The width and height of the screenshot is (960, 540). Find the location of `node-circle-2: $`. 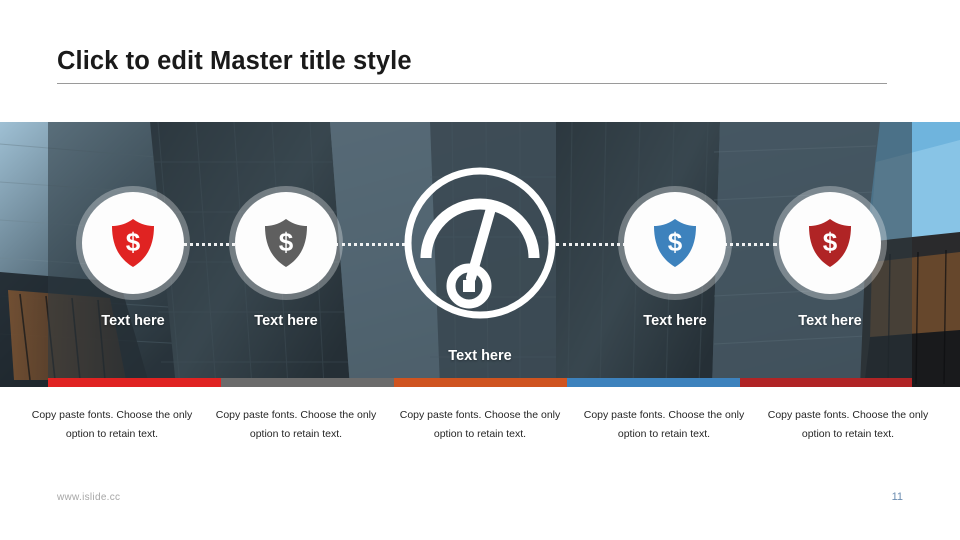

node-circle-2: $ is located at coordinates (286, 243).